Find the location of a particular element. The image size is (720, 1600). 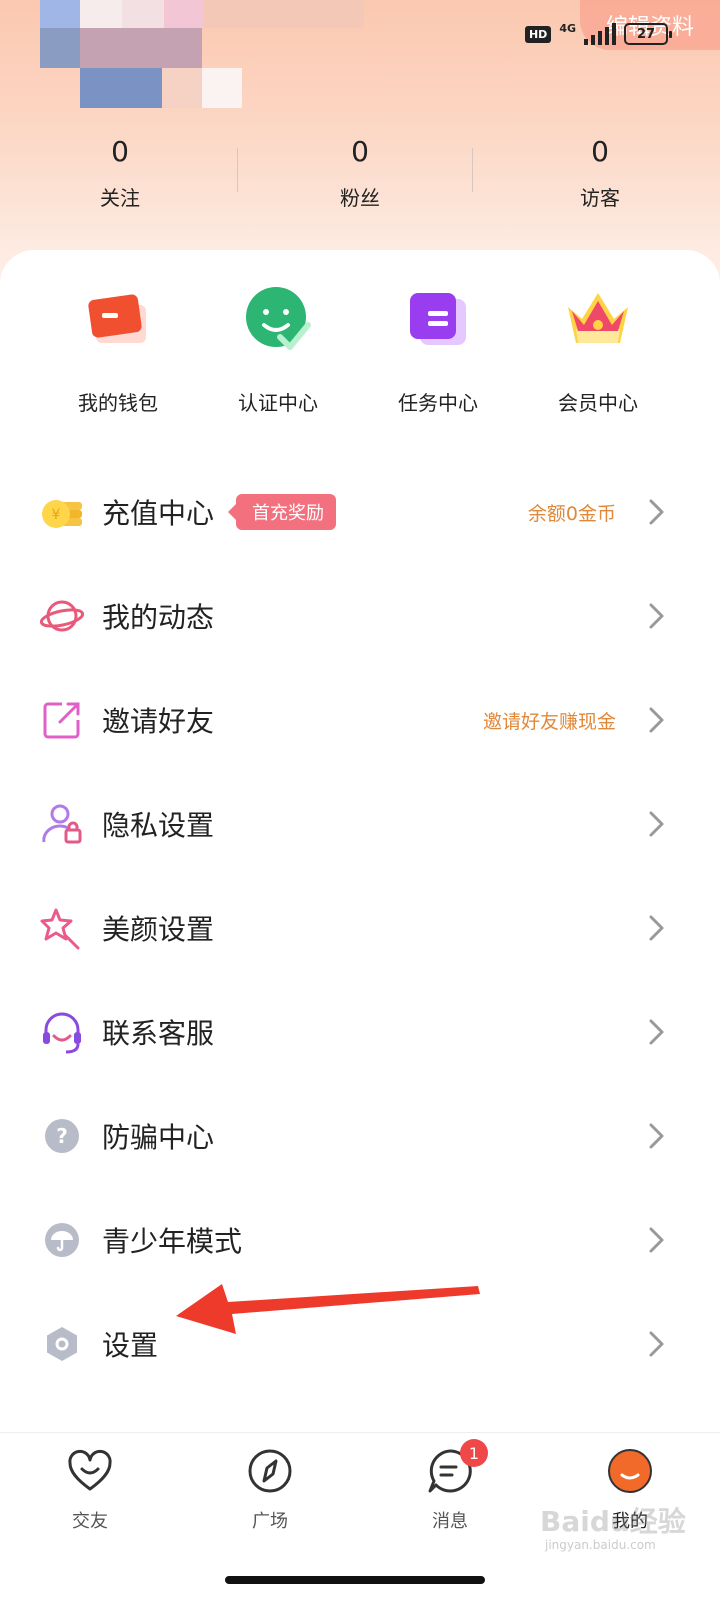

stat-label: 关注 is located at coordinates (120, 198).